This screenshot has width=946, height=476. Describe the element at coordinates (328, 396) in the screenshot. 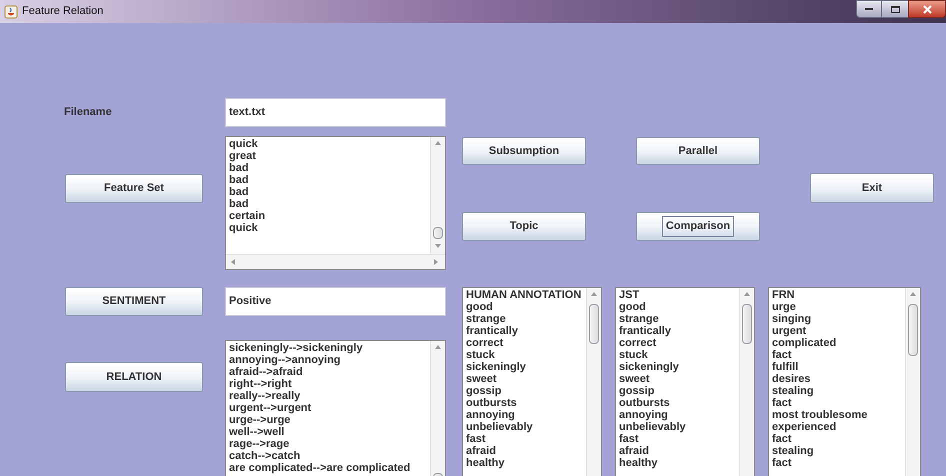

I see `list-item: really-->really` at that location.